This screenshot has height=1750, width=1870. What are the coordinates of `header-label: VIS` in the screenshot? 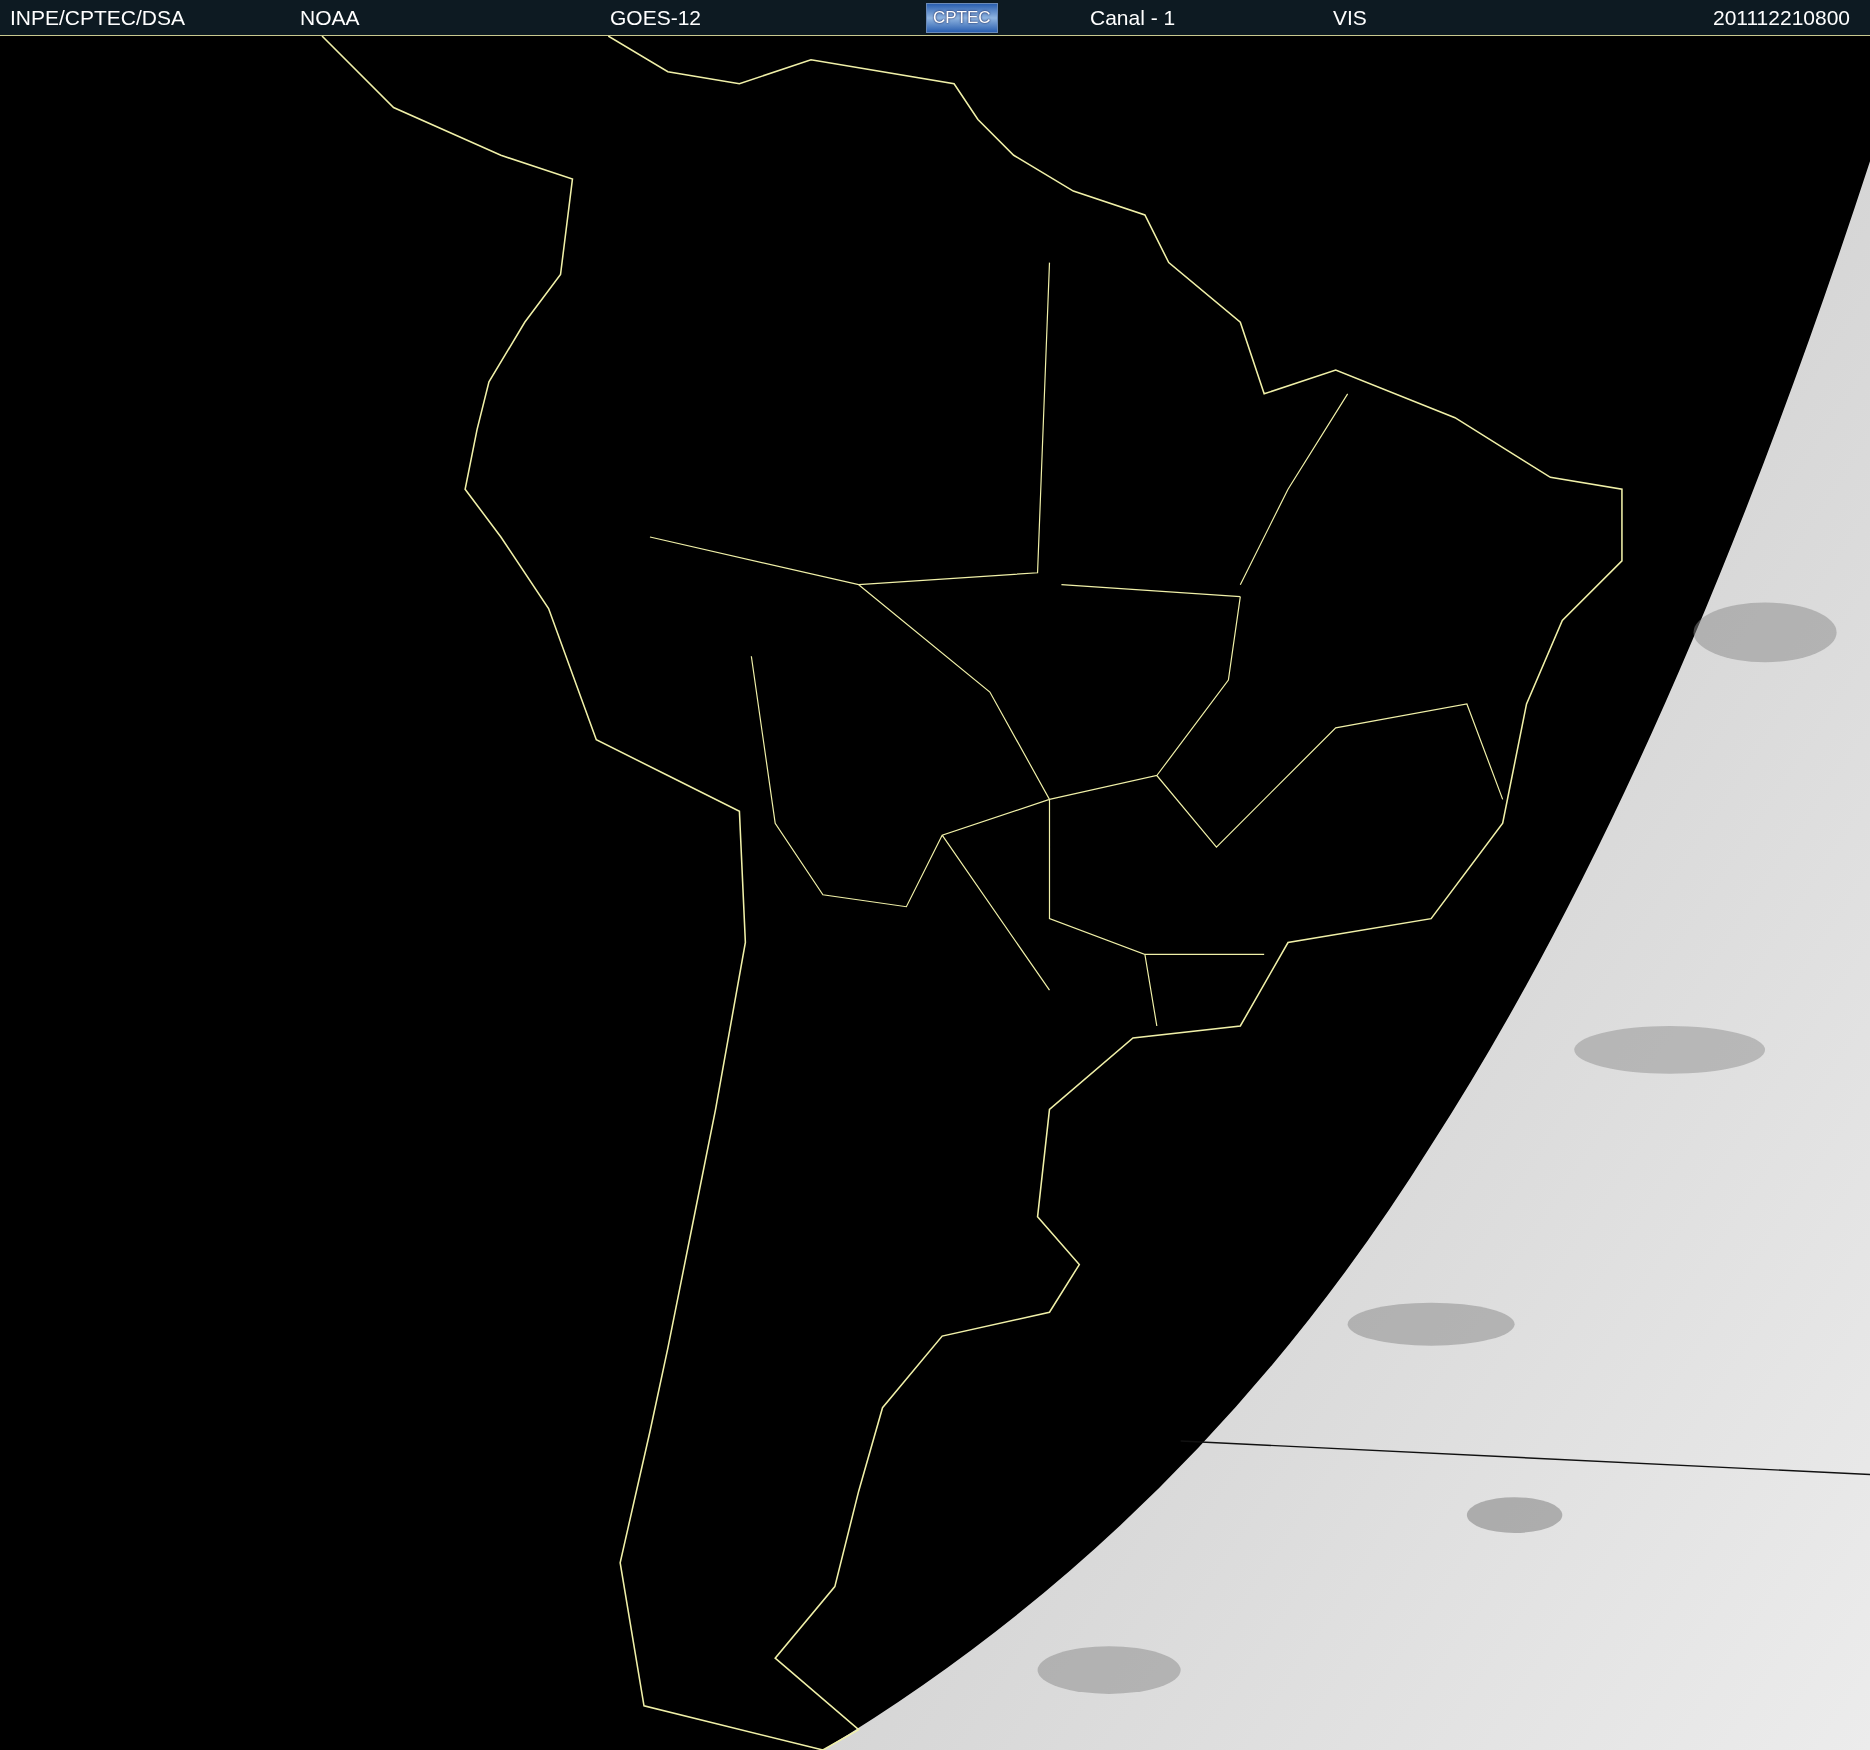 It's located at (1350, 17).